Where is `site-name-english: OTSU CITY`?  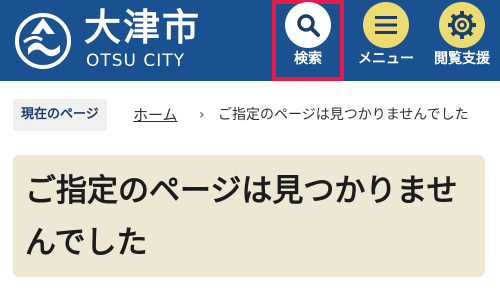
site-name-english: OTSU CITY is located at coordinates (135, 61).